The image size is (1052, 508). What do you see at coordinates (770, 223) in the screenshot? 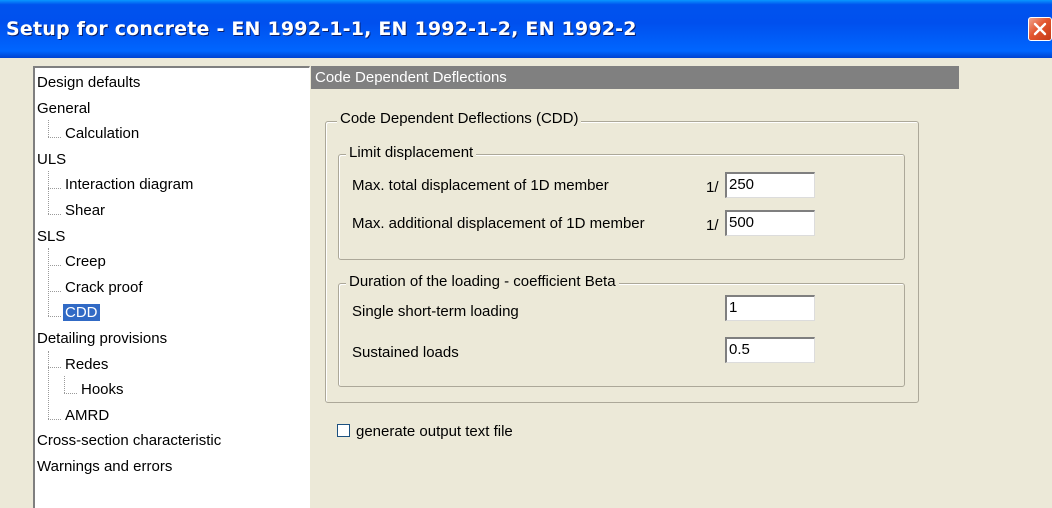
I see `additional-displacement-input: 500` at bounding box center [770, 223].